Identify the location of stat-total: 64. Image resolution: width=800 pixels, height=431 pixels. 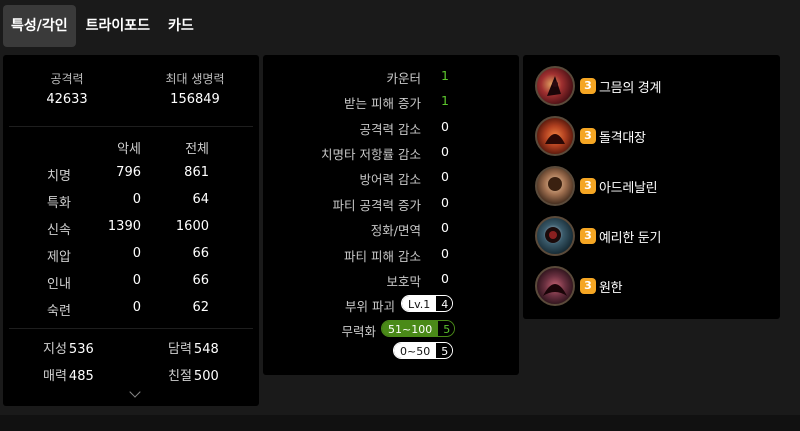
(200, 199).